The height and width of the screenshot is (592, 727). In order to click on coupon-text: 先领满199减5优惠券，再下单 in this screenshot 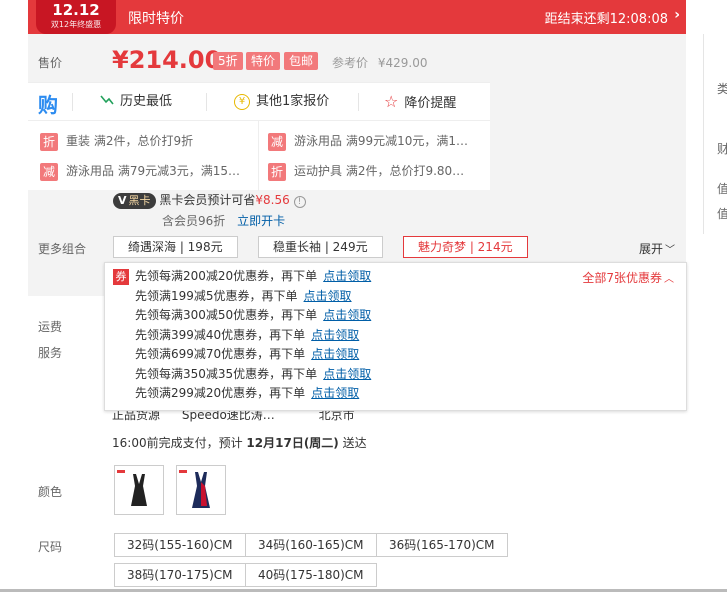, I will do `click(216, 296)`.